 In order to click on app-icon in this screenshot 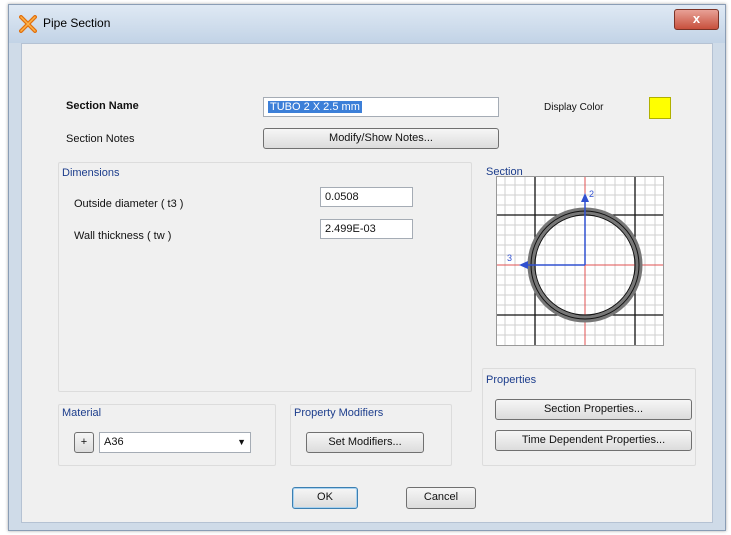, I will do `click(28, 24)`.